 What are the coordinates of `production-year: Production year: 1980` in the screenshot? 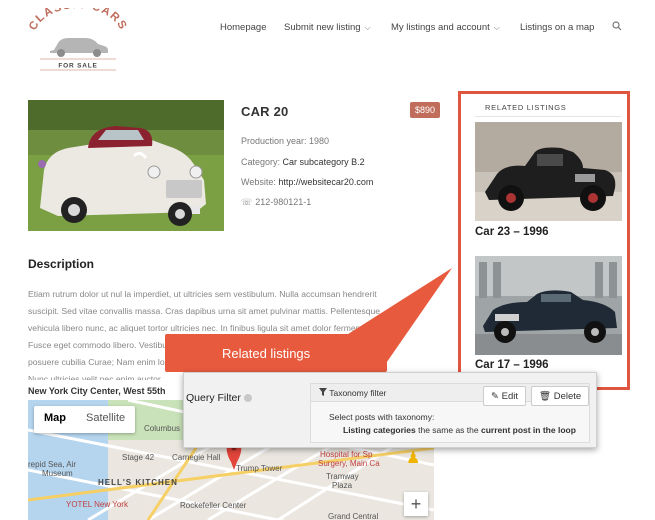 It's located at (285, 141).